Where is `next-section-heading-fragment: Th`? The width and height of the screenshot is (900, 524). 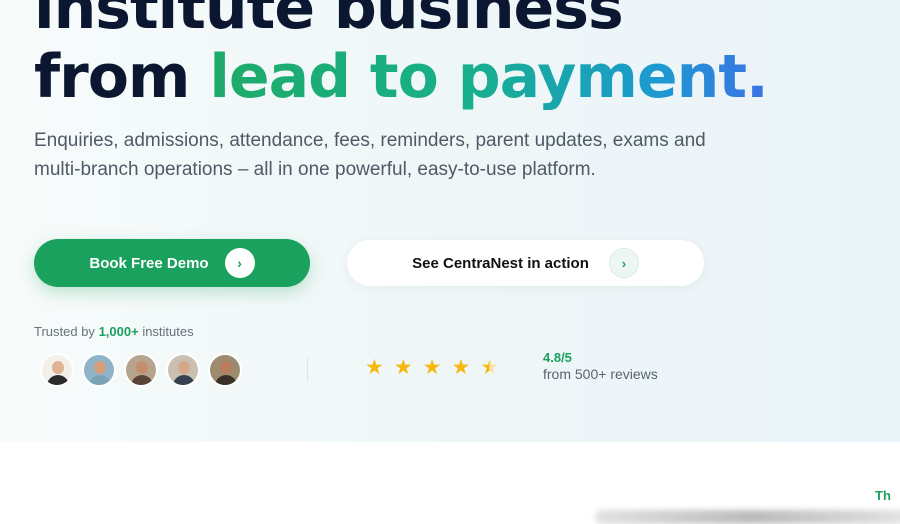 next-section-heading-fragment: Th is located at coordinates (883, 495).